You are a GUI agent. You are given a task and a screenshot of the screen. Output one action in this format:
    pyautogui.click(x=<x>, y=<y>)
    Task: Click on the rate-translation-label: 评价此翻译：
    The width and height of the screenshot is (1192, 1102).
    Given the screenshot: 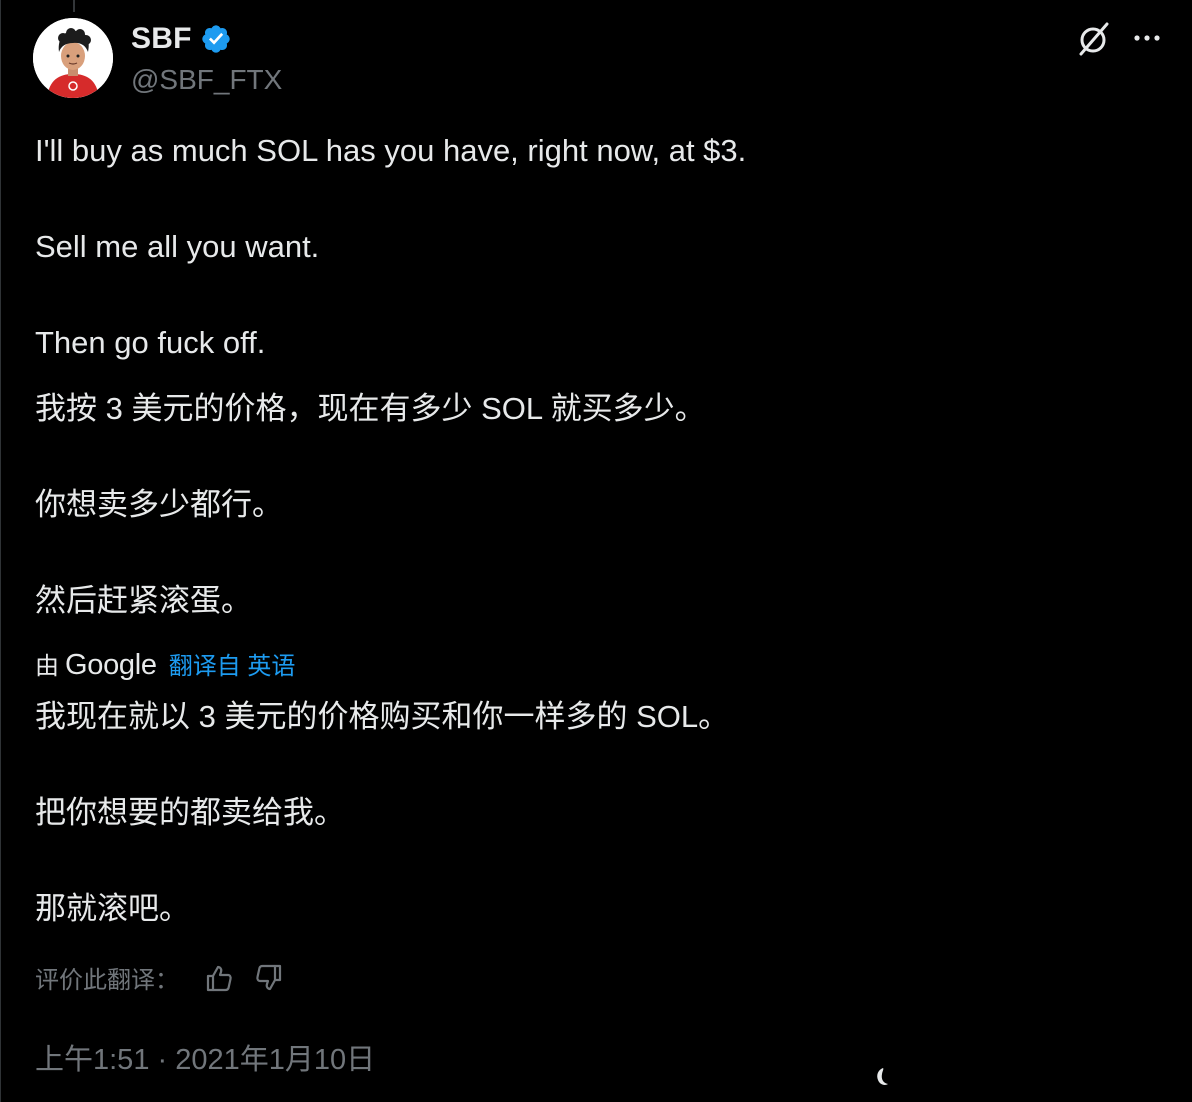 What is the action you would take?
    pyautogui.click(x=107, y=980)
    